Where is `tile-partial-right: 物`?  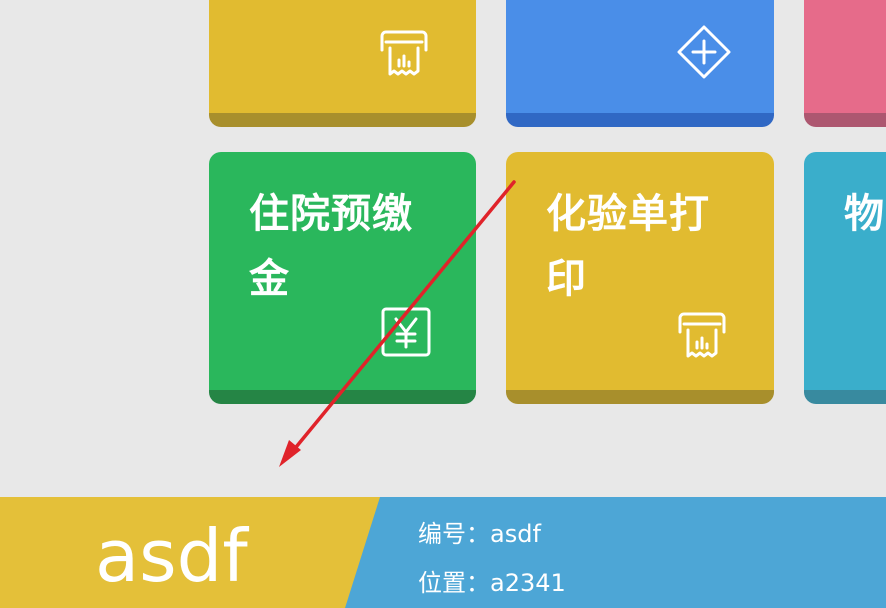
tile-partial-right: 物 is located at coordinates (845, 278).